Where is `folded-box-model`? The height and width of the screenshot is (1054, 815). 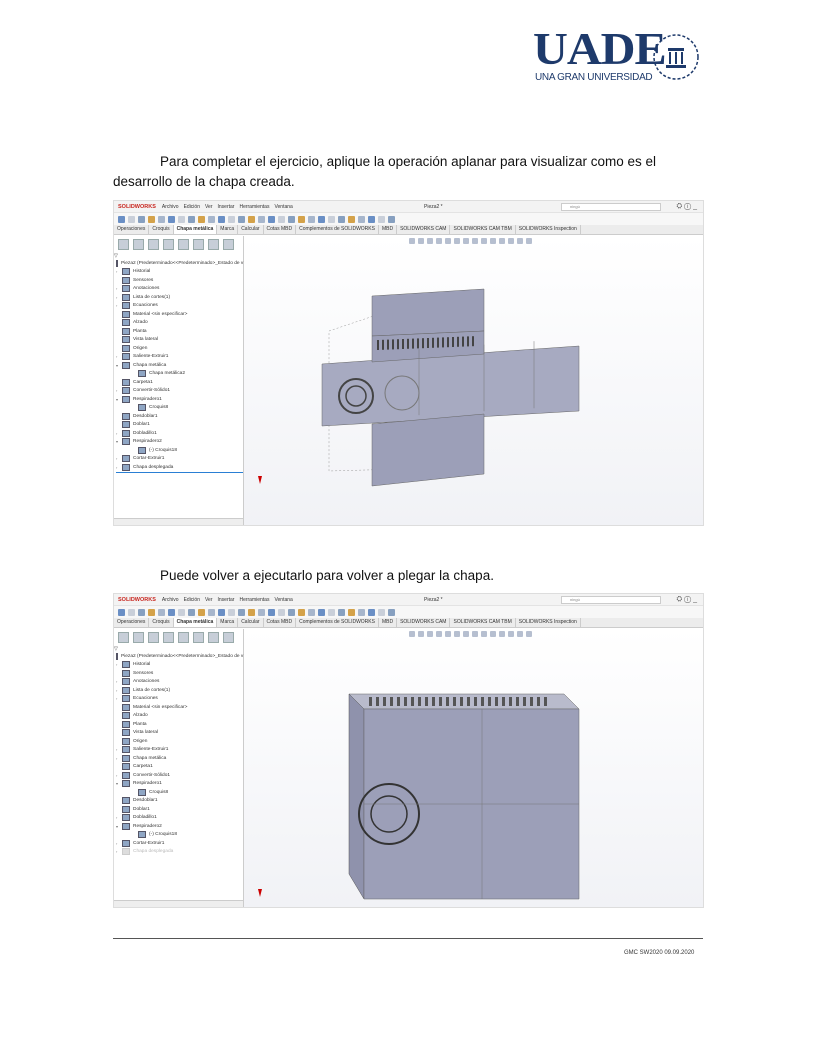 folded-box-model is located at coordinates (473, 768).